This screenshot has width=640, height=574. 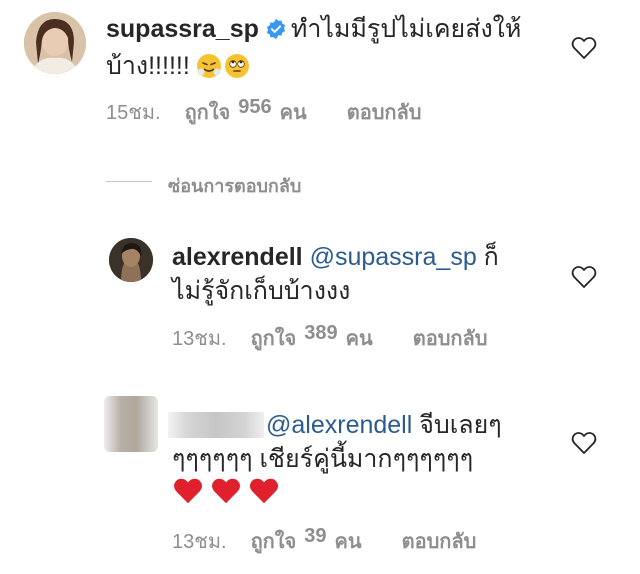 I want to click on verified-badge-icon, so click(x=276, y=32).